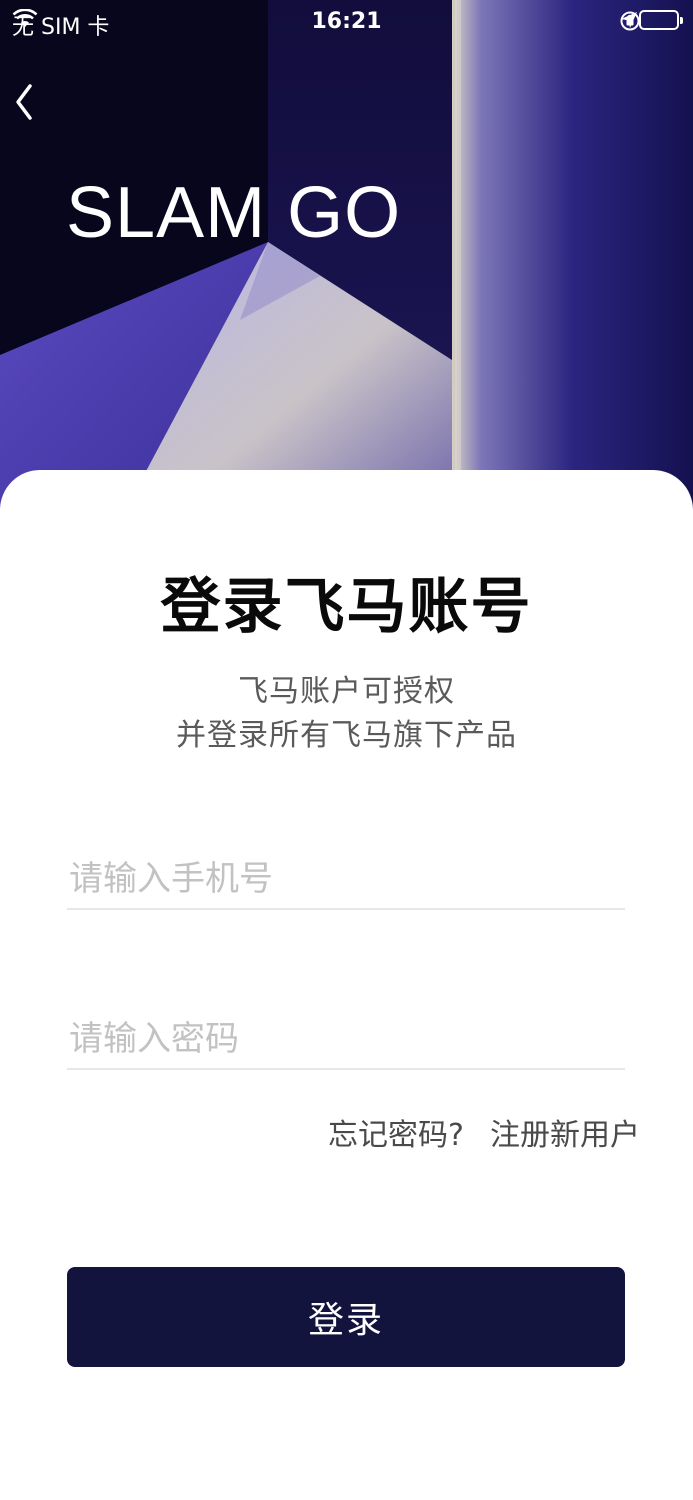 The width and height of the screenshot is (693, 1500). Describe the element at coordinates (234, 213) in the screenshot. I see `brand-title: SLAM GO` at that location.